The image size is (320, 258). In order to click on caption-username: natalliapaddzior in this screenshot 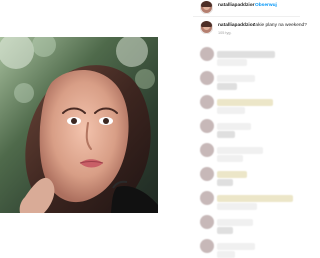, I will do `click(236, 26)`.